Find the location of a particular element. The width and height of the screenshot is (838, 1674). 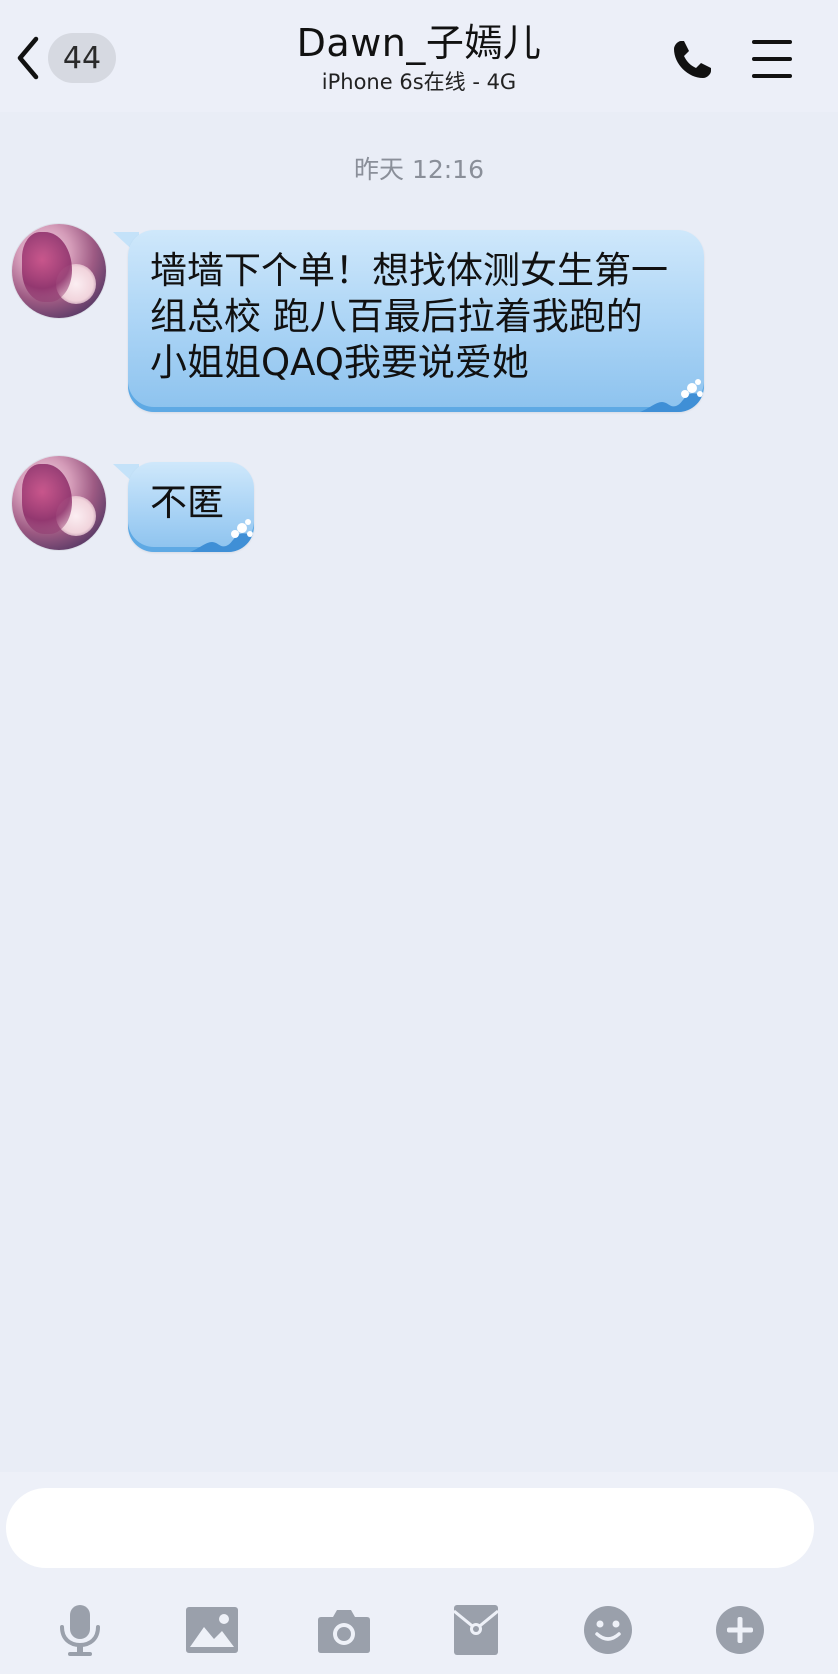

voice-button is located at coordinates (80, 1630).